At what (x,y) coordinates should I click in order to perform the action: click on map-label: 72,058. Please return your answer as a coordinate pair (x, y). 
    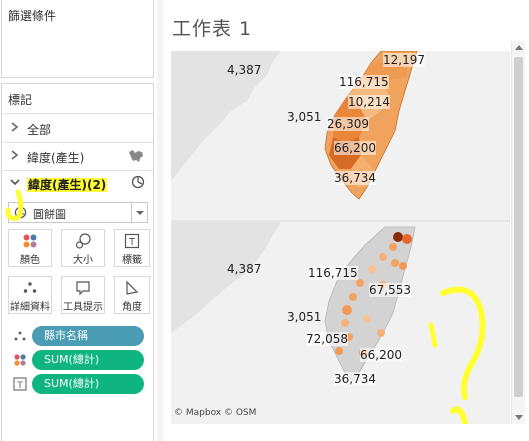
    Looking at the image, I should click on (327, 339).